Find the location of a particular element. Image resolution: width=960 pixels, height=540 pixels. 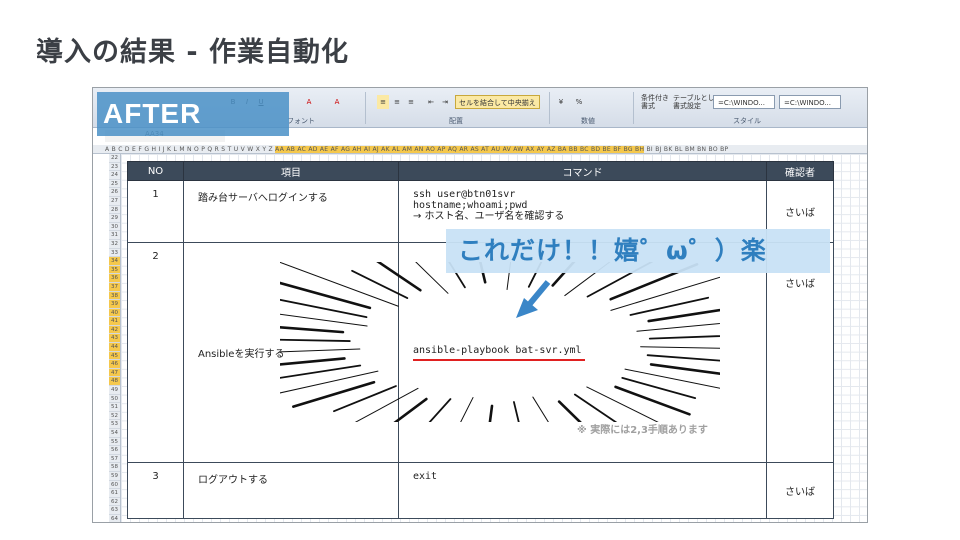

row-item: ログアウトする is located at coordinates (291, 490).